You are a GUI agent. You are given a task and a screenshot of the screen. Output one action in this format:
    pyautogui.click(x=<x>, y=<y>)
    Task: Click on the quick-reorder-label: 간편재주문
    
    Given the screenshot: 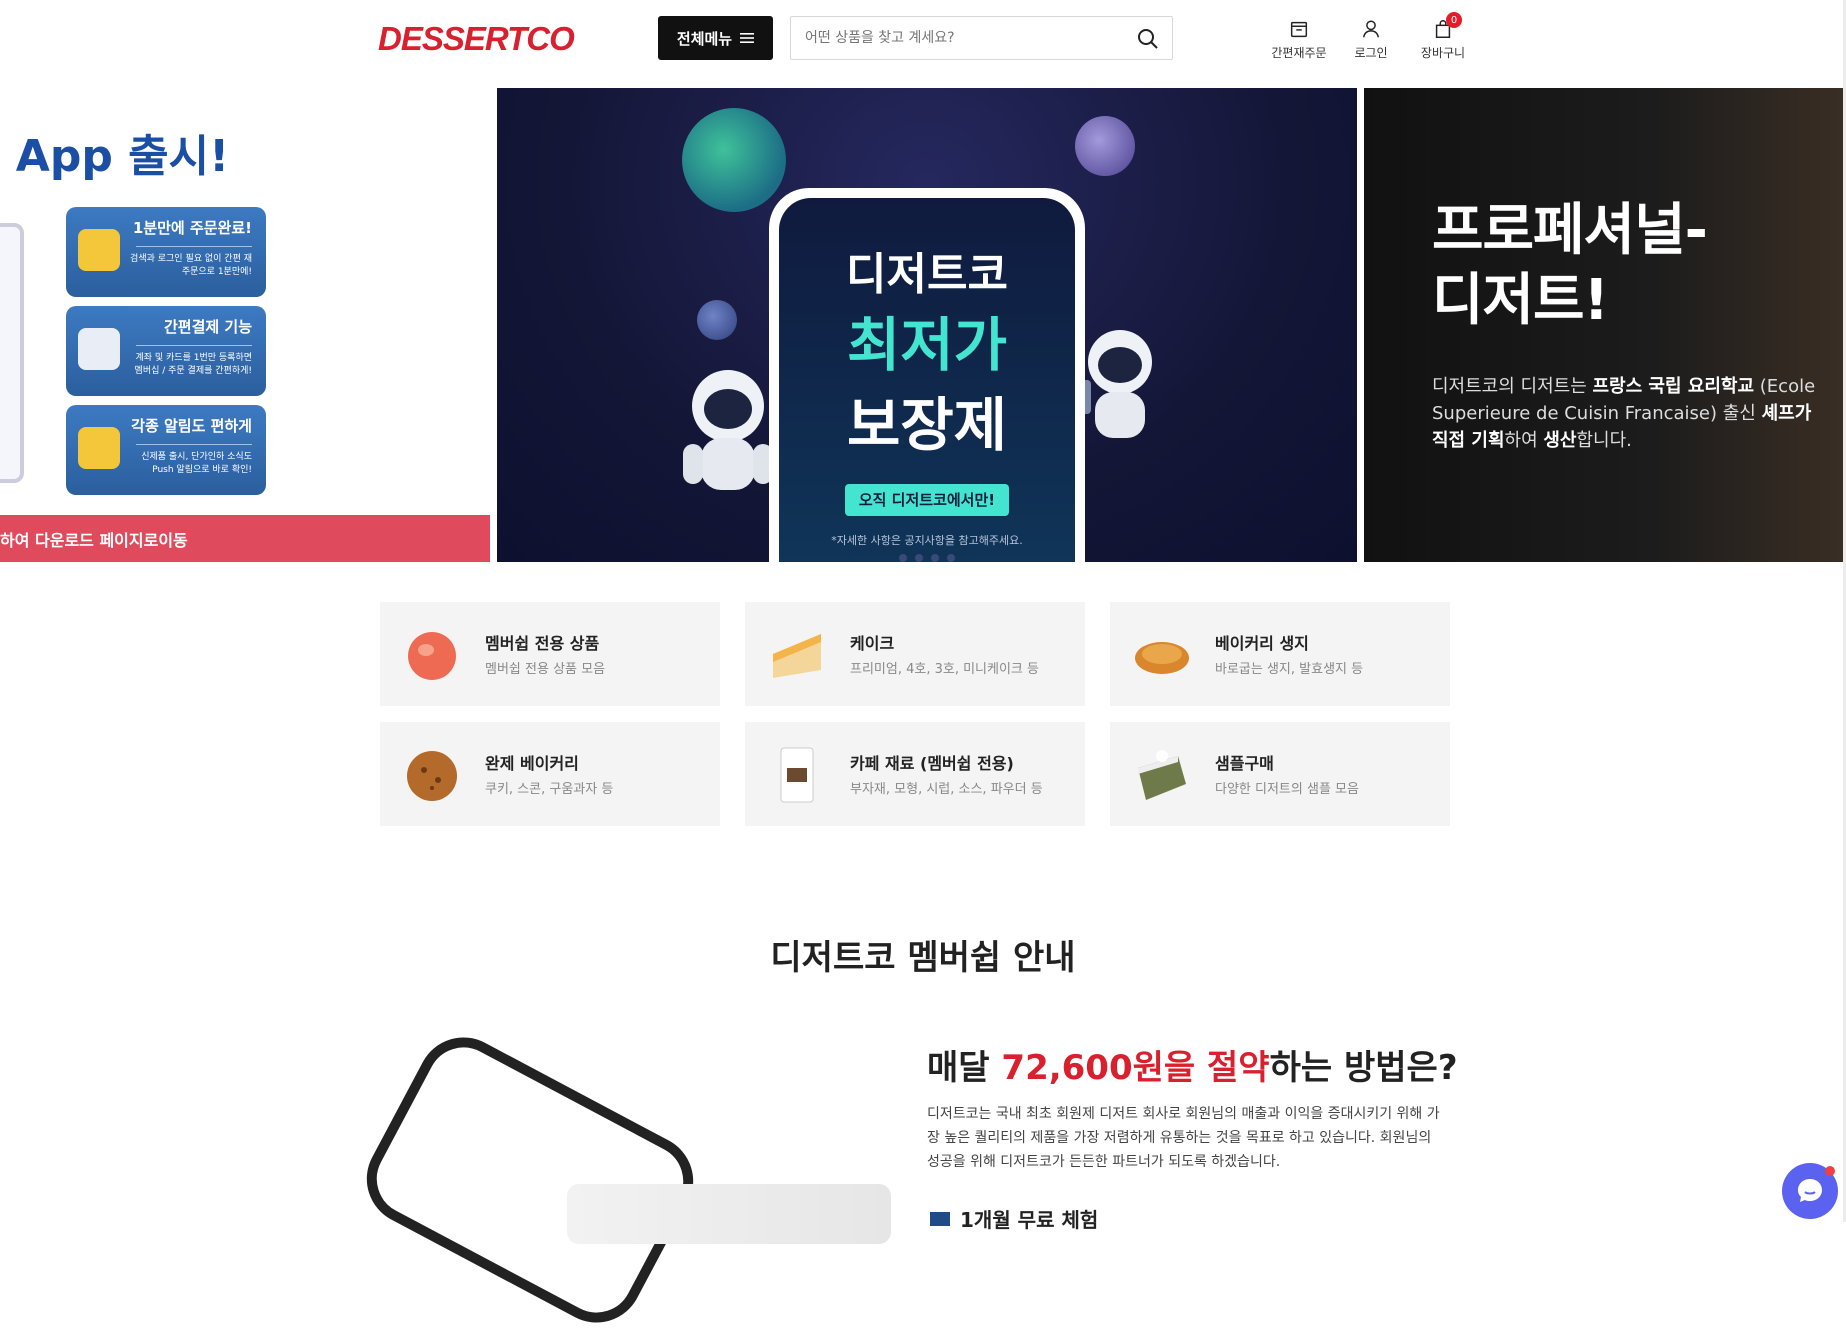 What is the action you would take?
    pyautogui.click(x=1299, y=53)
    